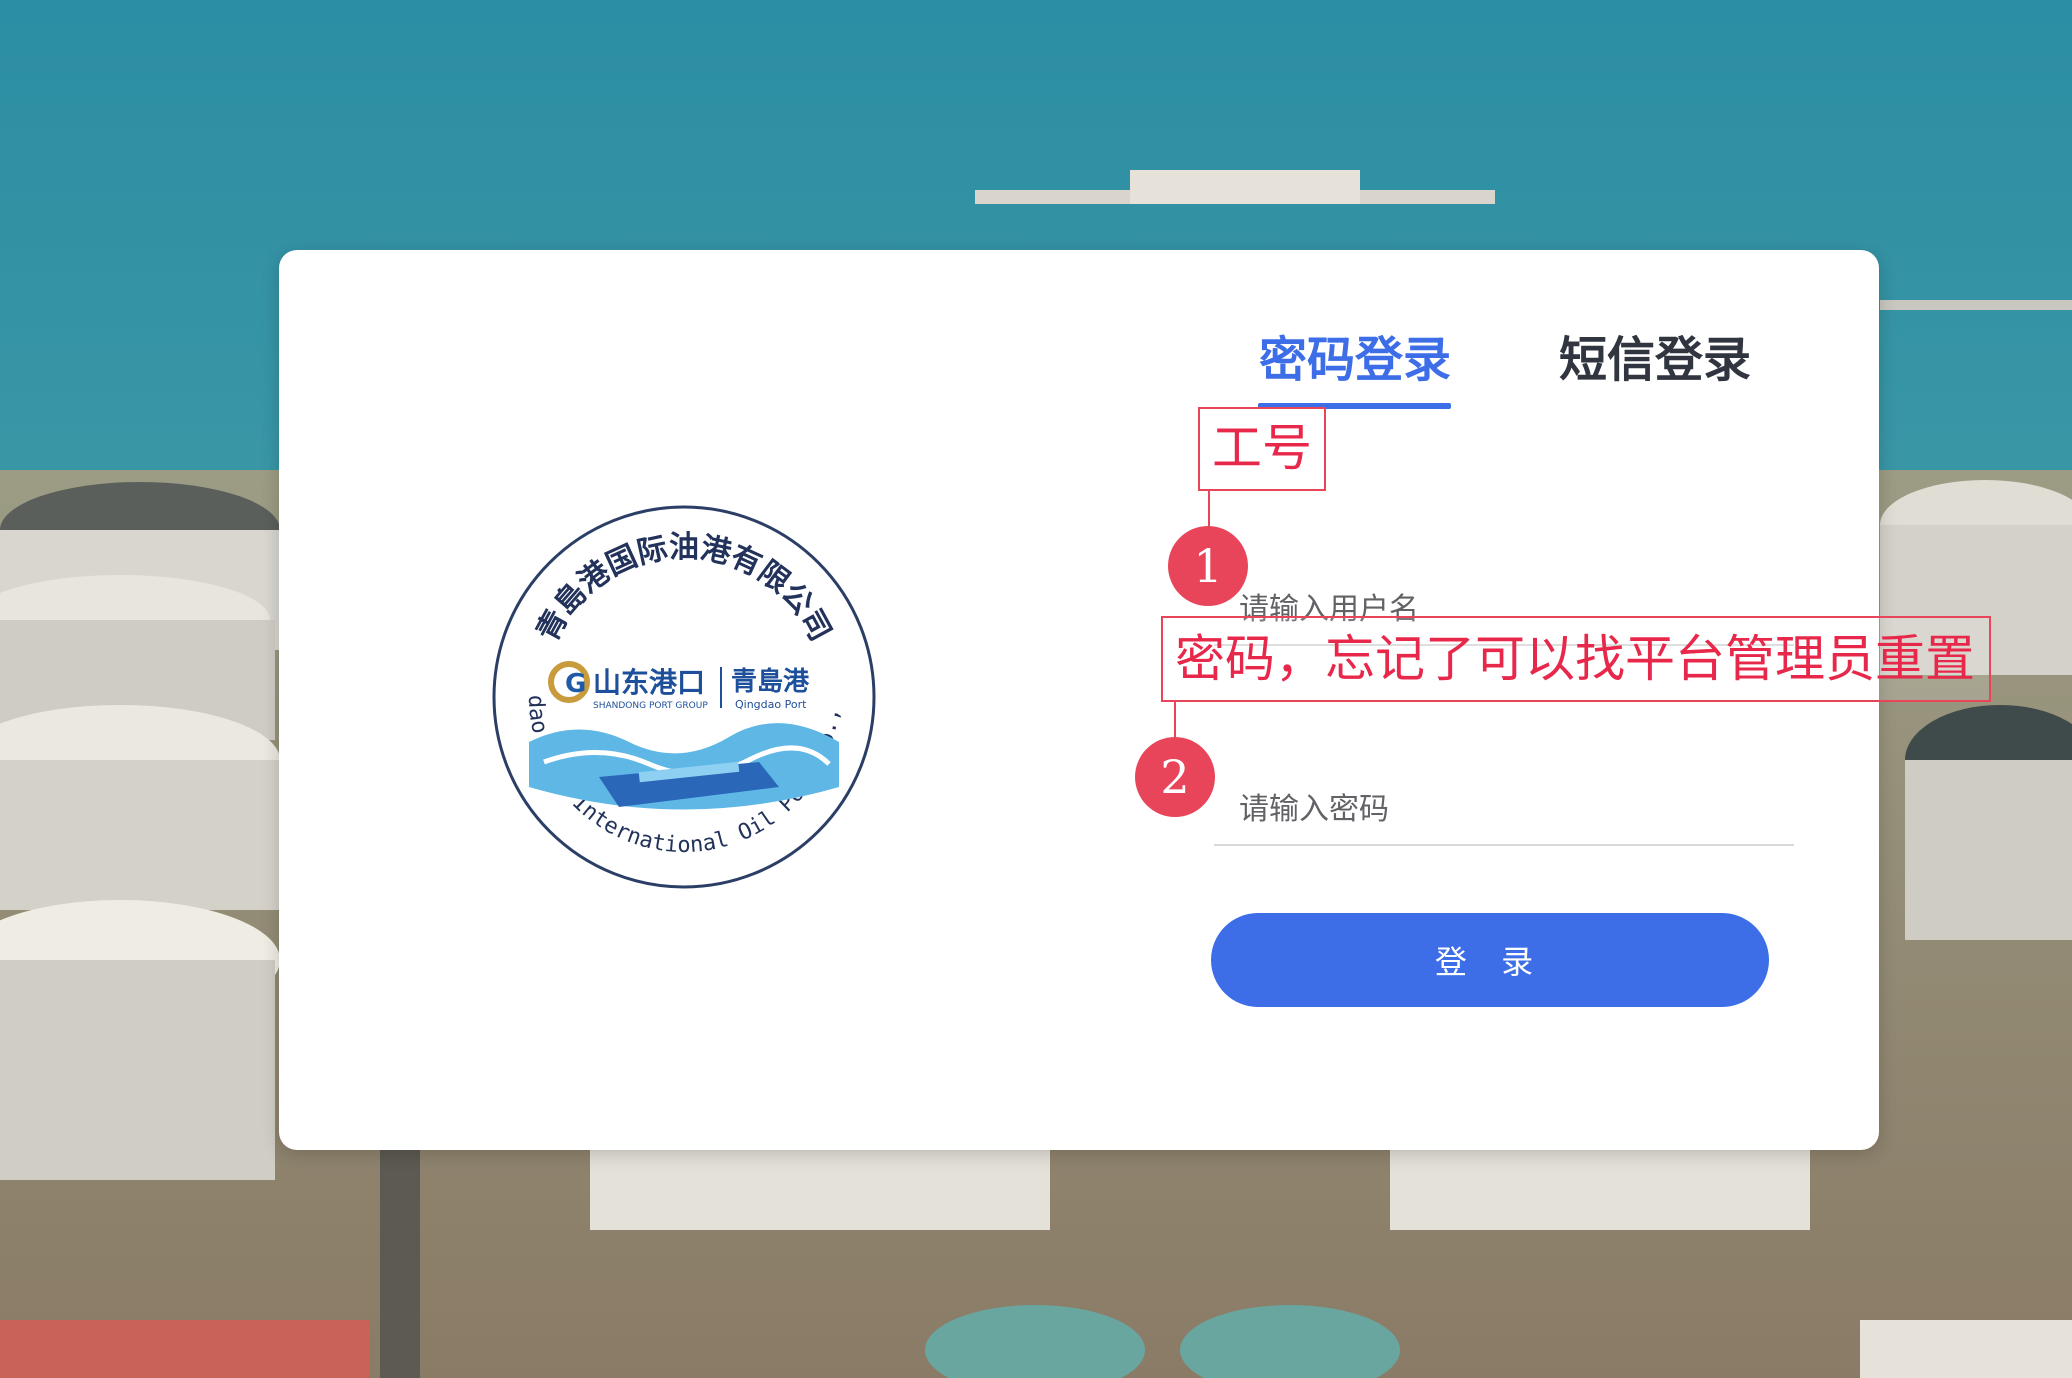 The height and width of the screenshot is (1378, 2072). Describe the element at coordinates (770, 682) in the screenshot. I see `sub-cn: 青島港` at that location.